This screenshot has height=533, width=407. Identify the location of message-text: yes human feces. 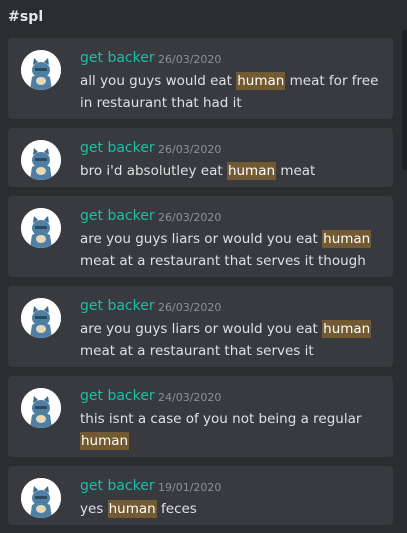
(232, 509).